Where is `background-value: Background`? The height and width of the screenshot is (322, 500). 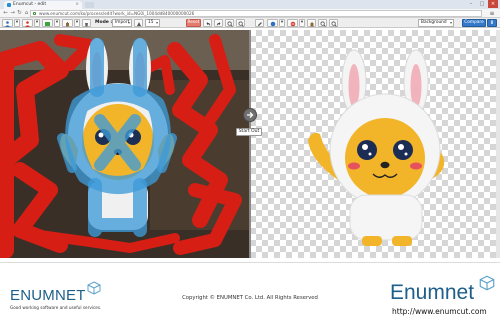
background-value: Background is located at coordinates (434, 22).